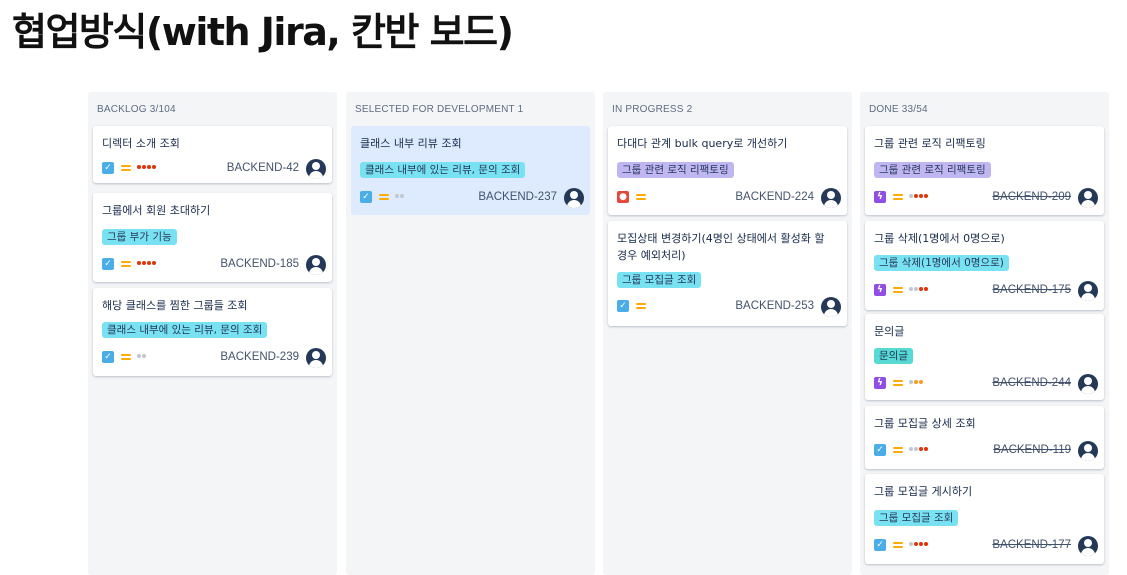  Describe the element at coordinates (1031, 545) in the screenshot. I see `issue-key: BACKEND-177` at that location.